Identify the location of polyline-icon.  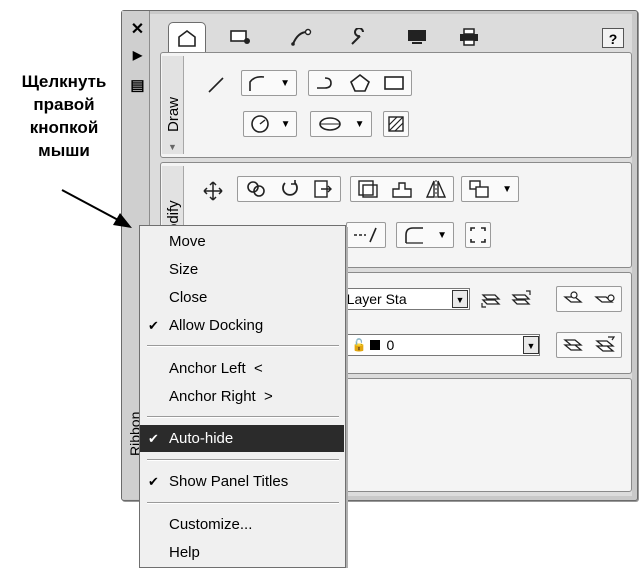
(257, 83).